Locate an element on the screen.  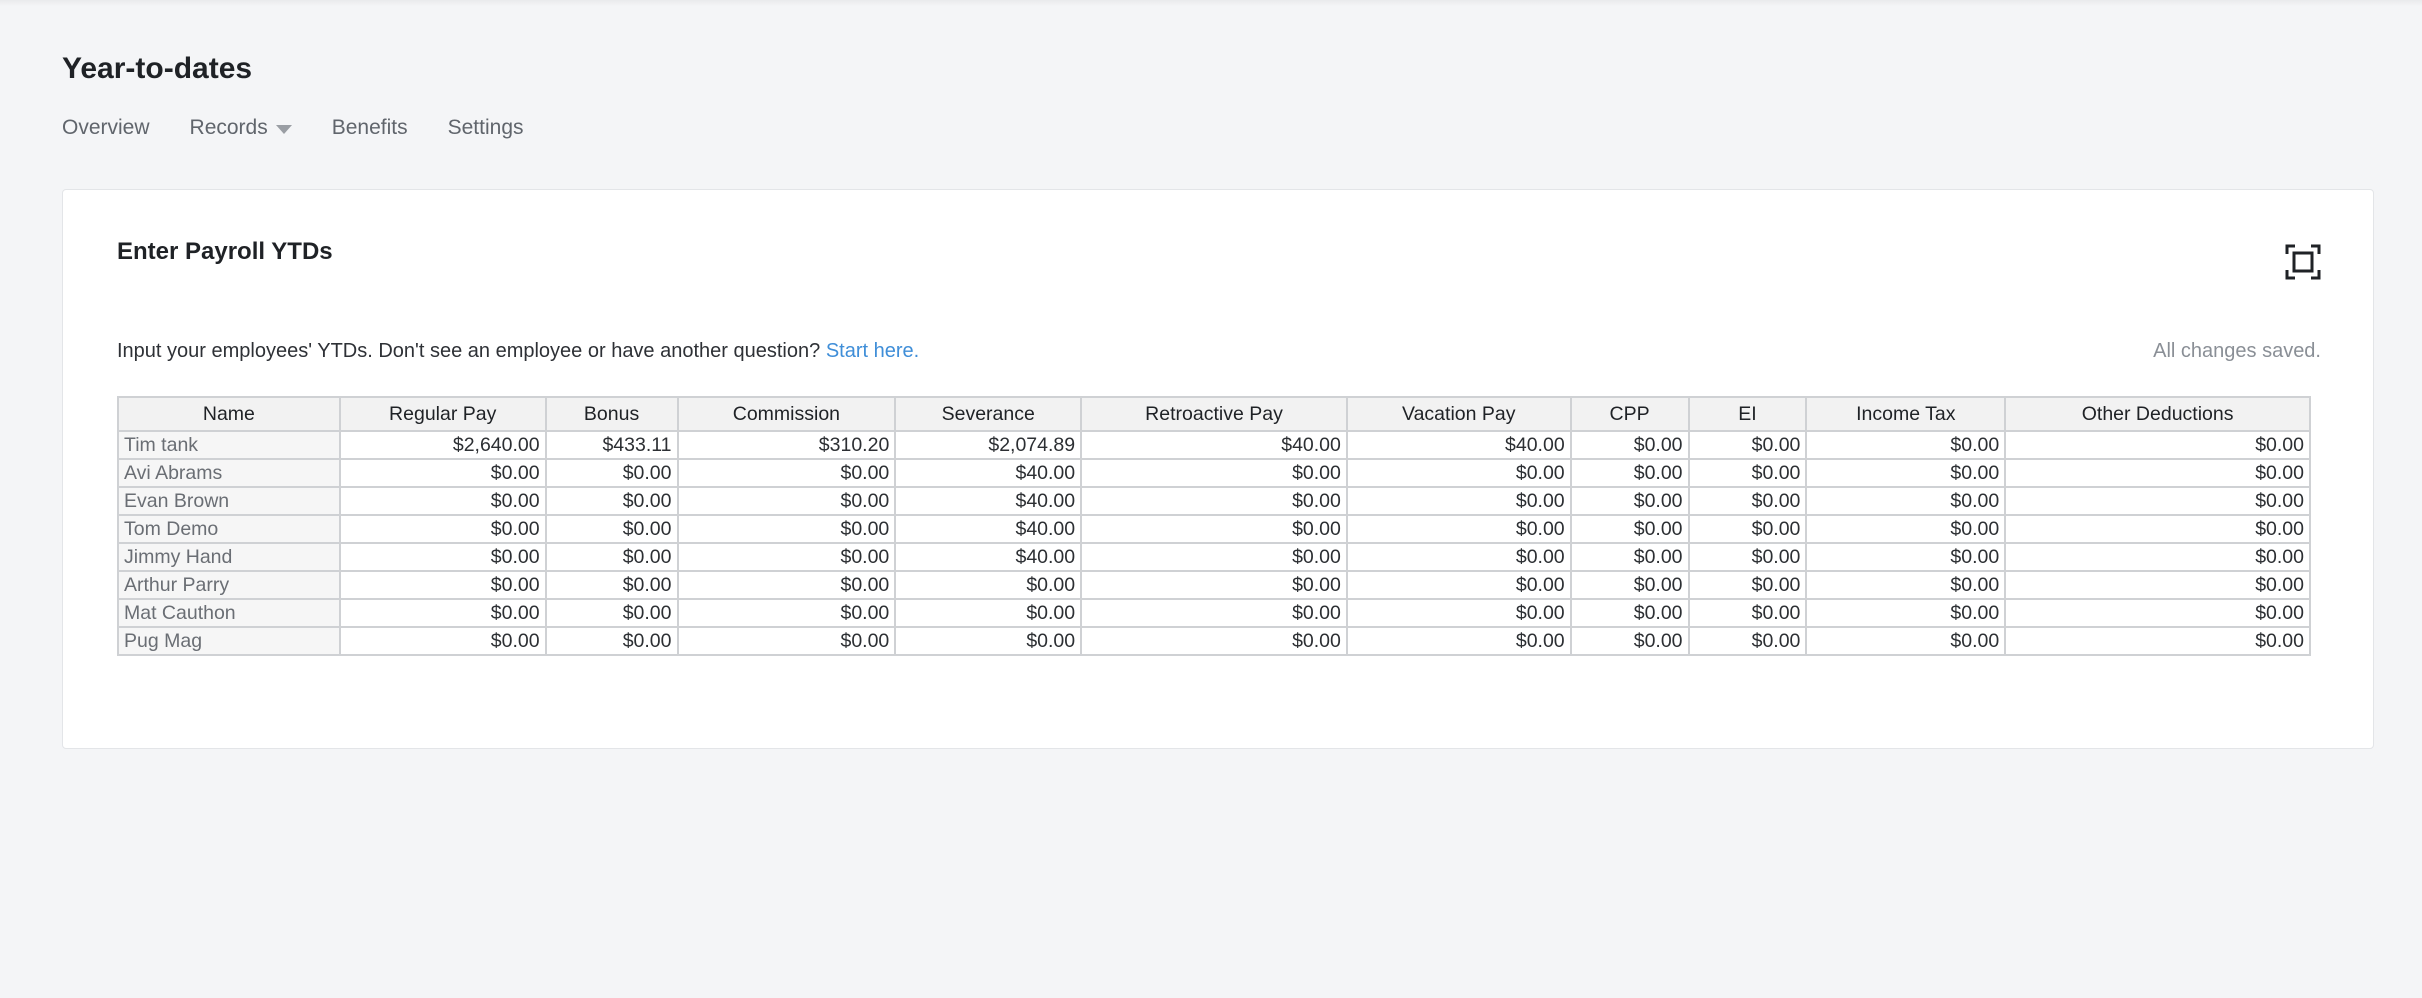
nav-settings: Settings is located at coordinates (486, 128).